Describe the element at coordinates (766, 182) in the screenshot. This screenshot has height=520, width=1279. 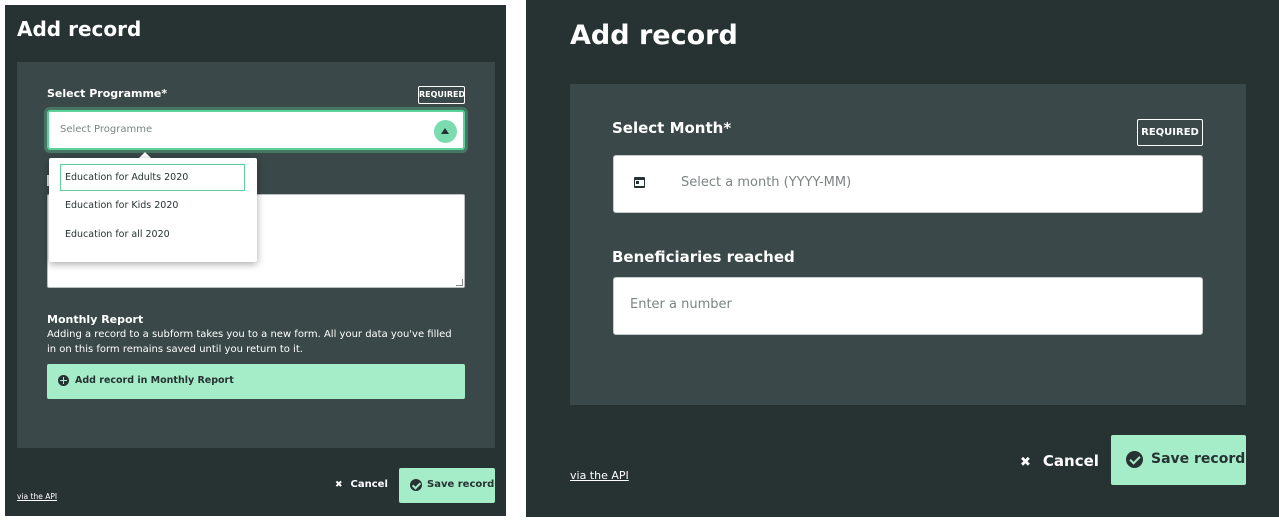
I see `month-placeholder: Select a month (YYYY-MM)` at that location.